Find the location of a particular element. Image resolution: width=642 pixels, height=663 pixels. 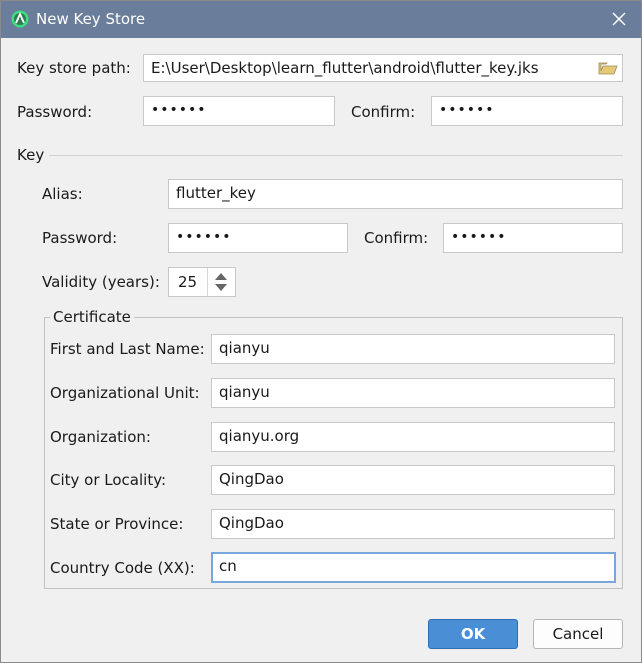

organization-input: qianyu.org is located at coordinates (413, 437).